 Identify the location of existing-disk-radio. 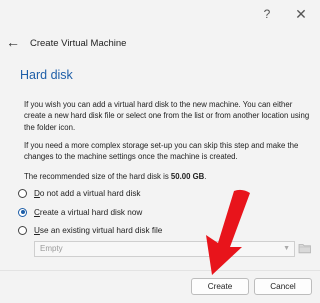
(22, 230).